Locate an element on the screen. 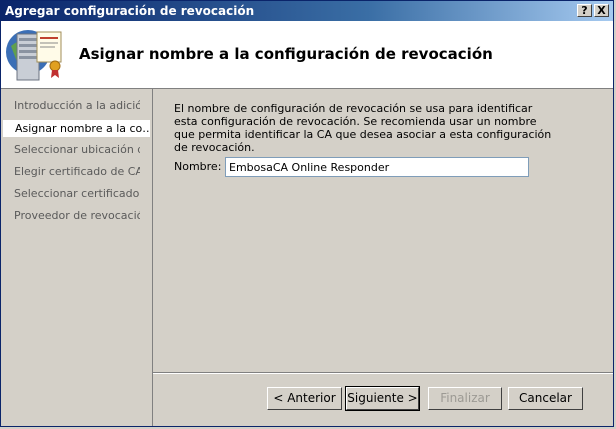 The width and height of the screenshot is (616, 429). window-title: Agregar configuración de revocación is located at coordinates (130, 11).